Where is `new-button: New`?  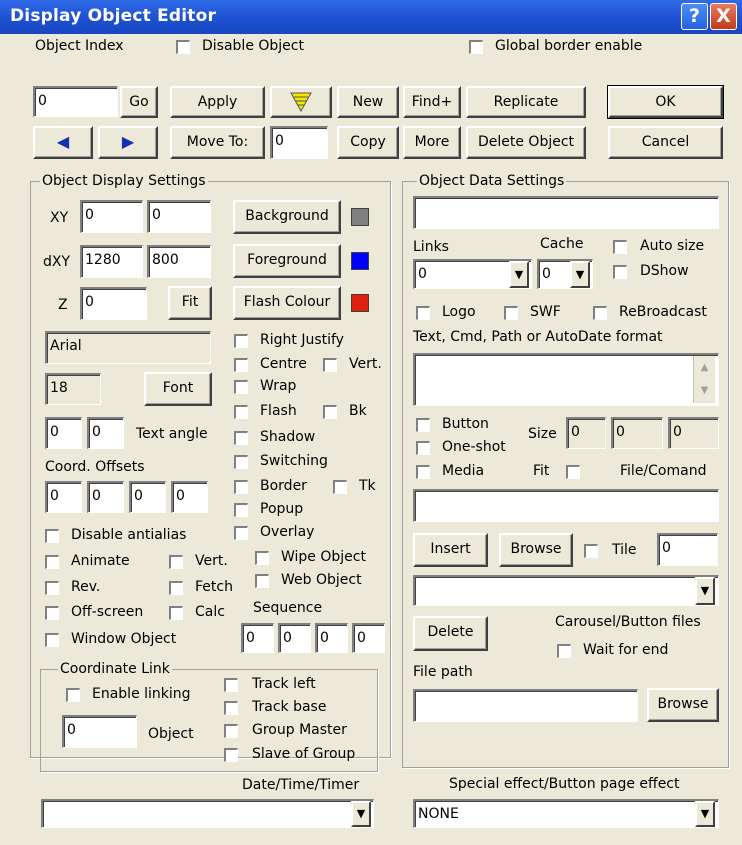
new-button: New is located at coordinates (368, 102).